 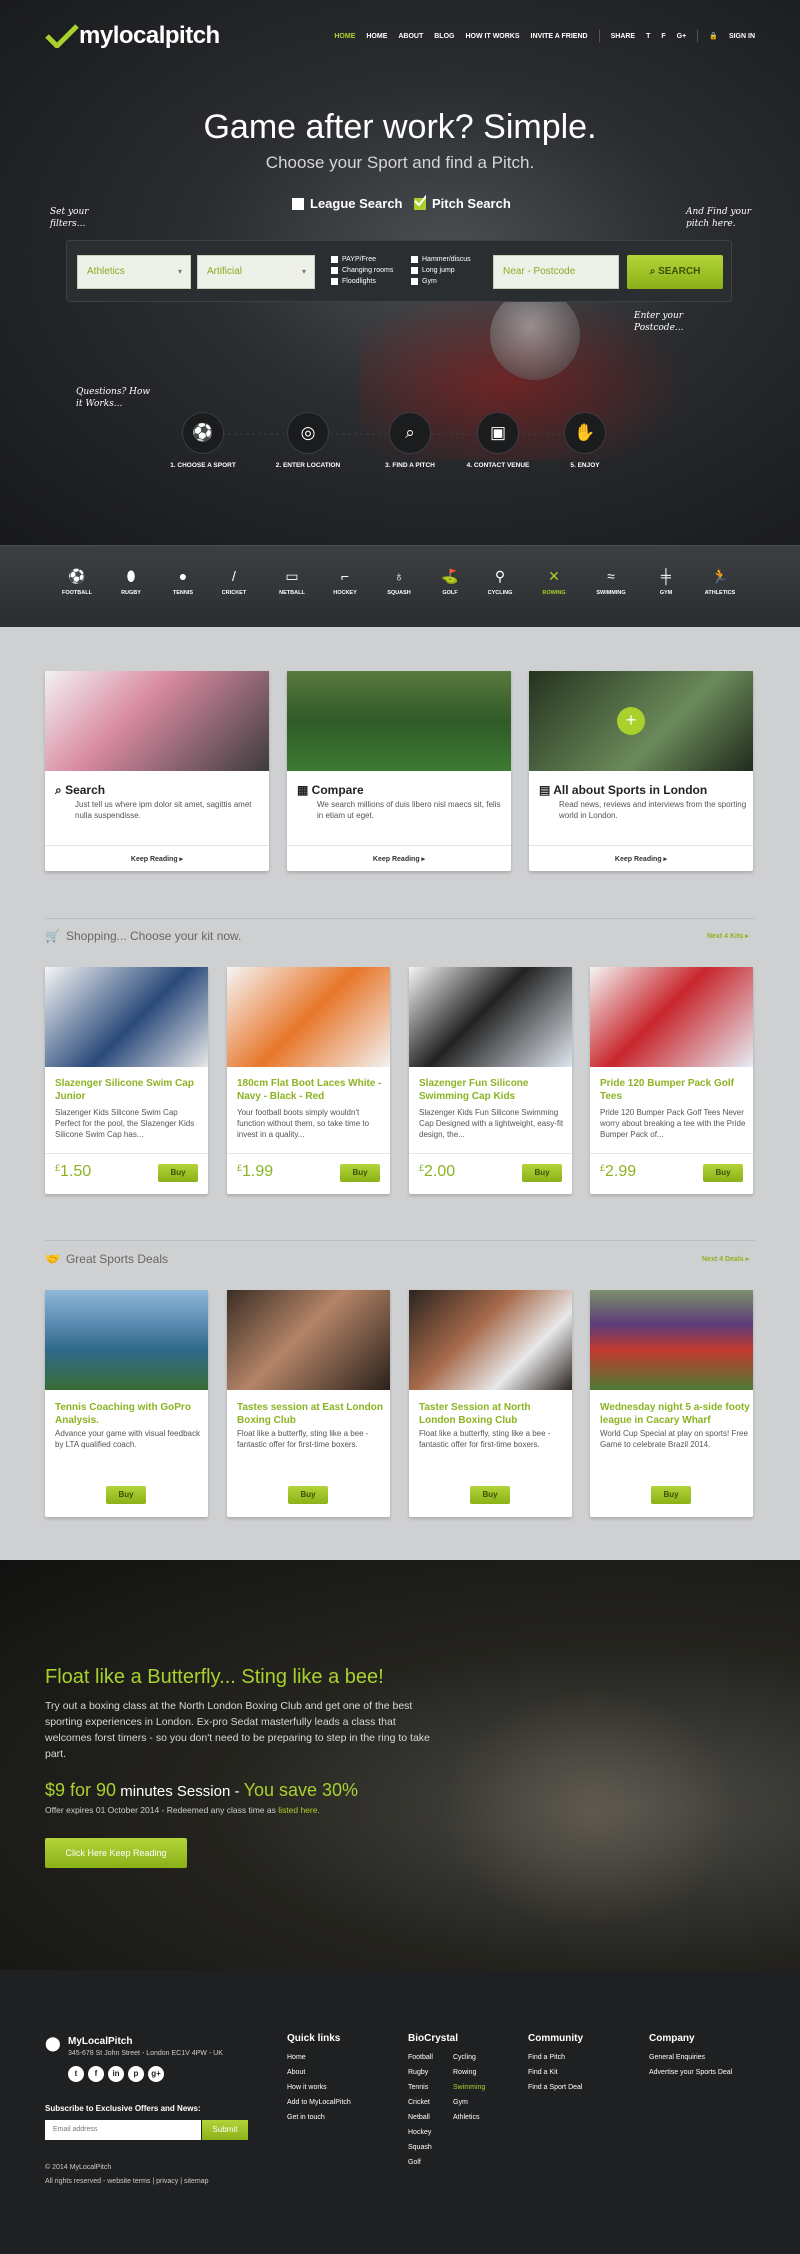 I want to click on sport-gym: ╪ GYM, so click(x=666, y=582).